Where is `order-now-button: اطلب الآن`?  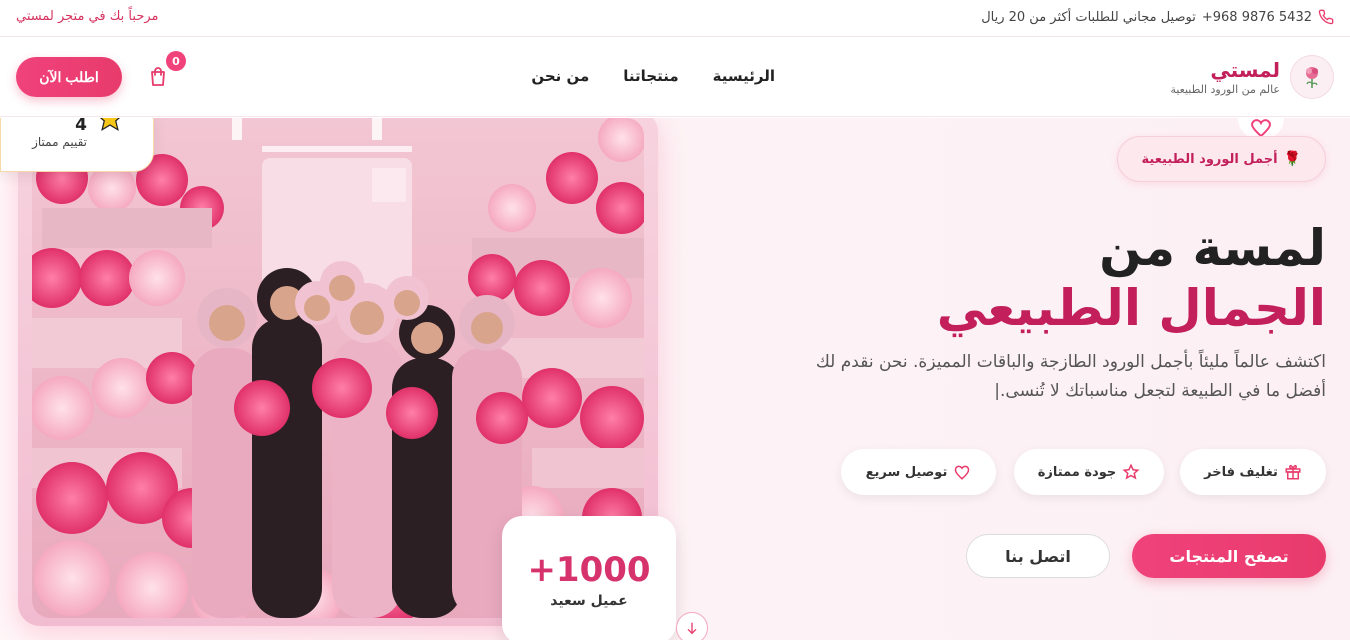
order-now-button: اطلب الآن is located at coordinates (69, 77).